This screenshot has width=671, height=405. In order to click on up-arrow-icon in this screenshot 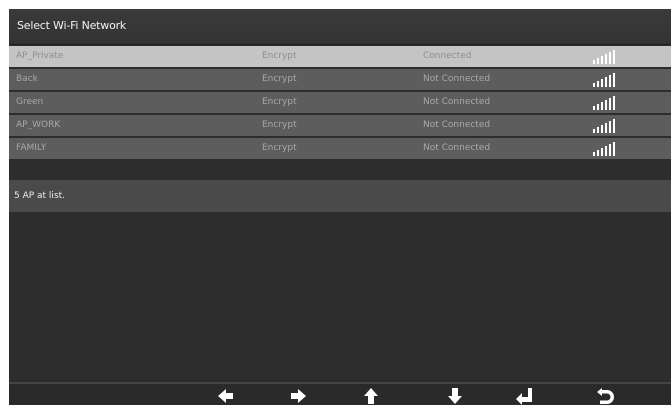, I will do `click(371, 396)`.